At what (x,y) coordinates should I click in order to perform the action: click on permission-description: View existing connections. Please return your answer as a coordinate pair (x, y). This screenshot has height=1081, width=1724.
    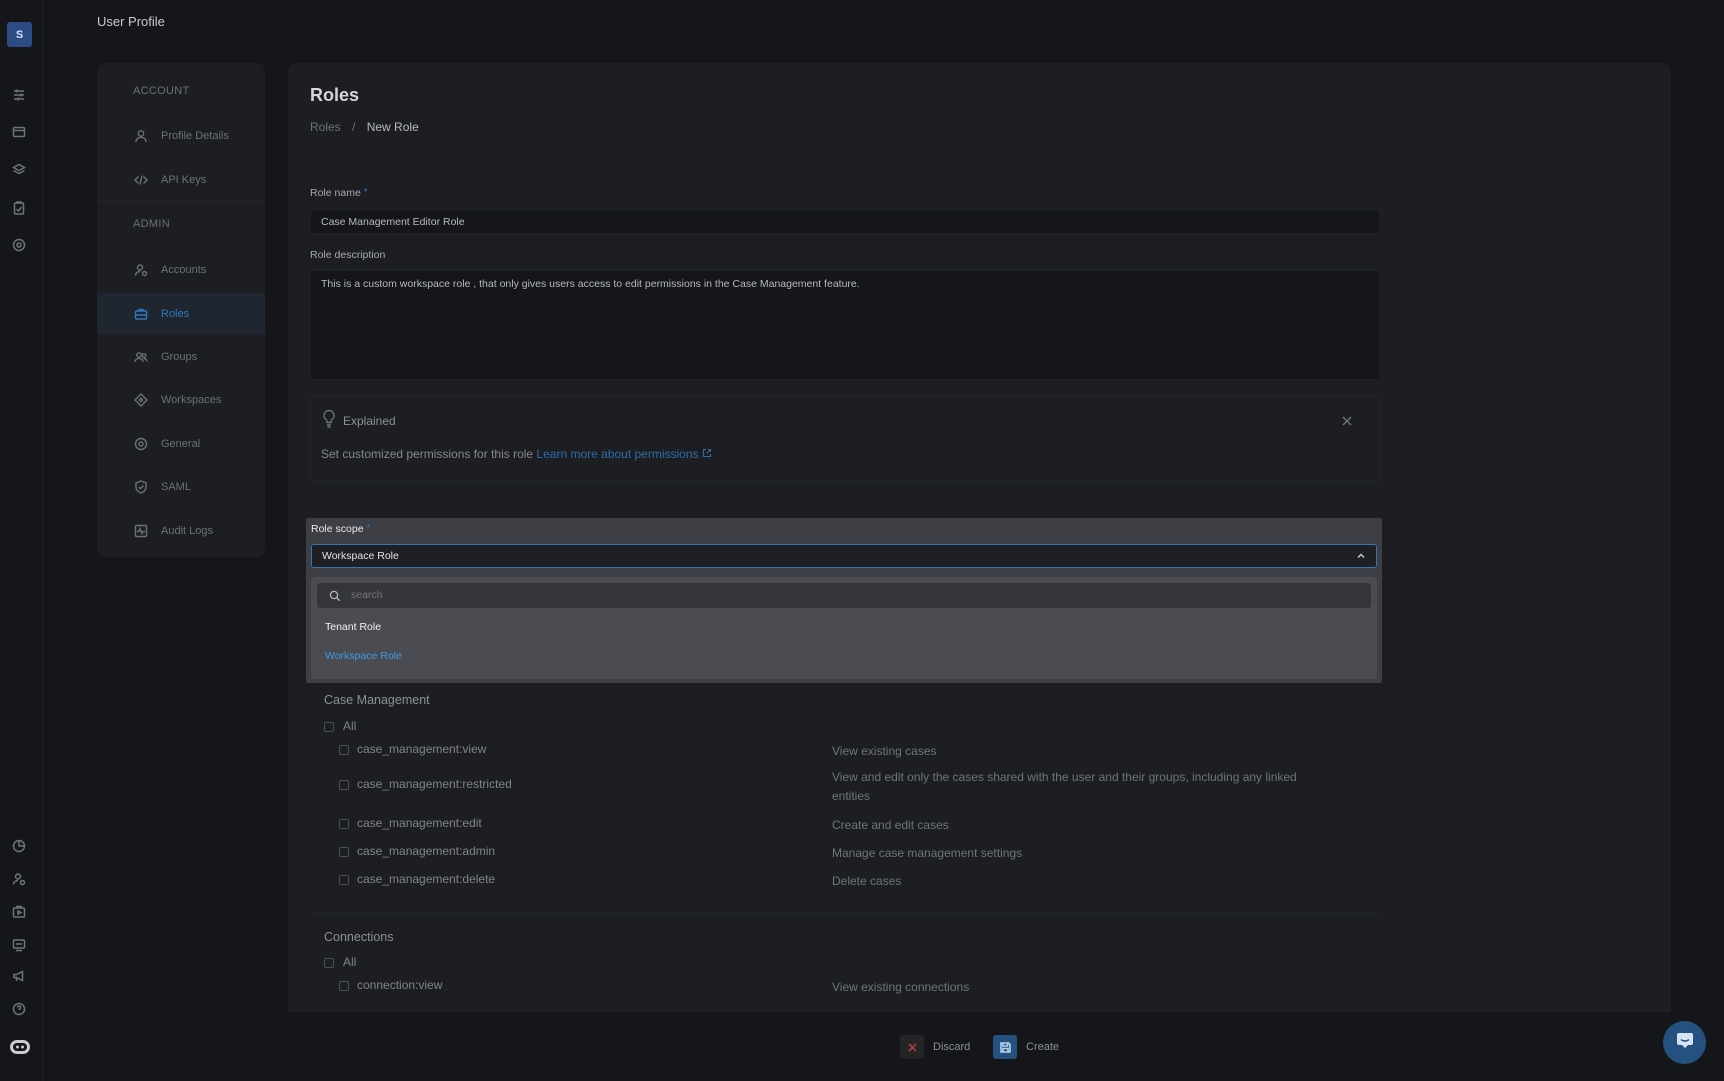
    Looking at the image, I should click on (901, 987).